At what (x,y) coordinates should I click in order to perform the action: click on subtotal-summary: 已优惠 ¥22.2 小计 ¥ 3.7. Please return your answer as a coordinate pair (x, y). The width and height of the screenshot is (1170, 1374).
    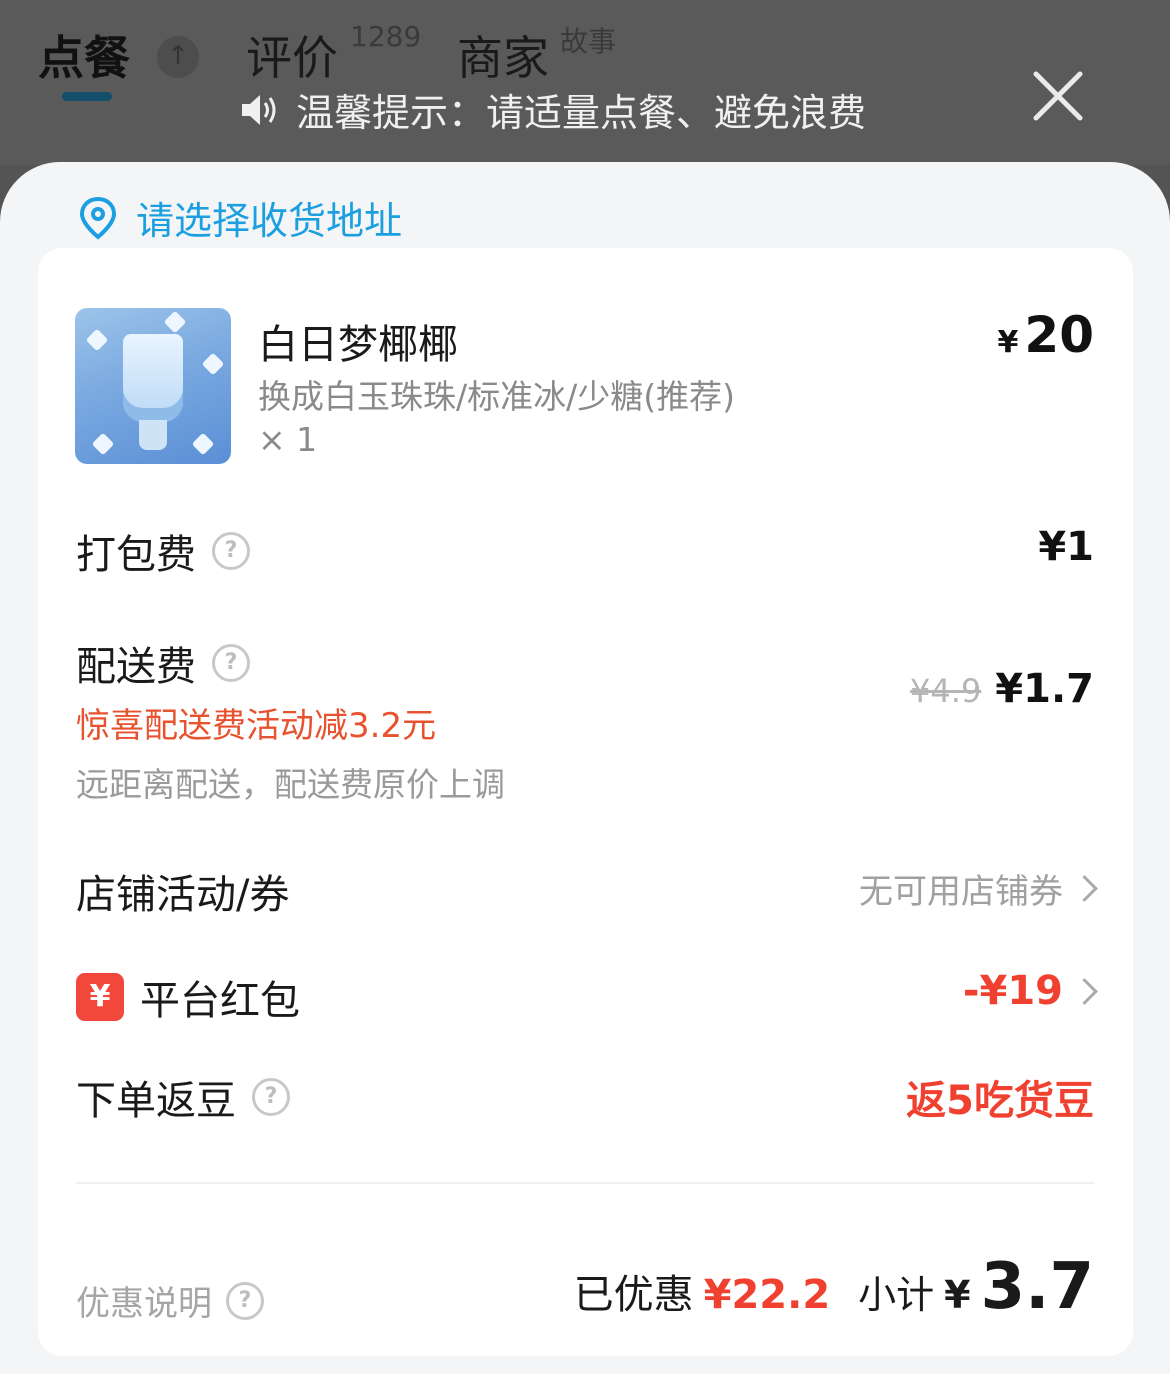
    Looking at the image, I should click on (834, 1287).